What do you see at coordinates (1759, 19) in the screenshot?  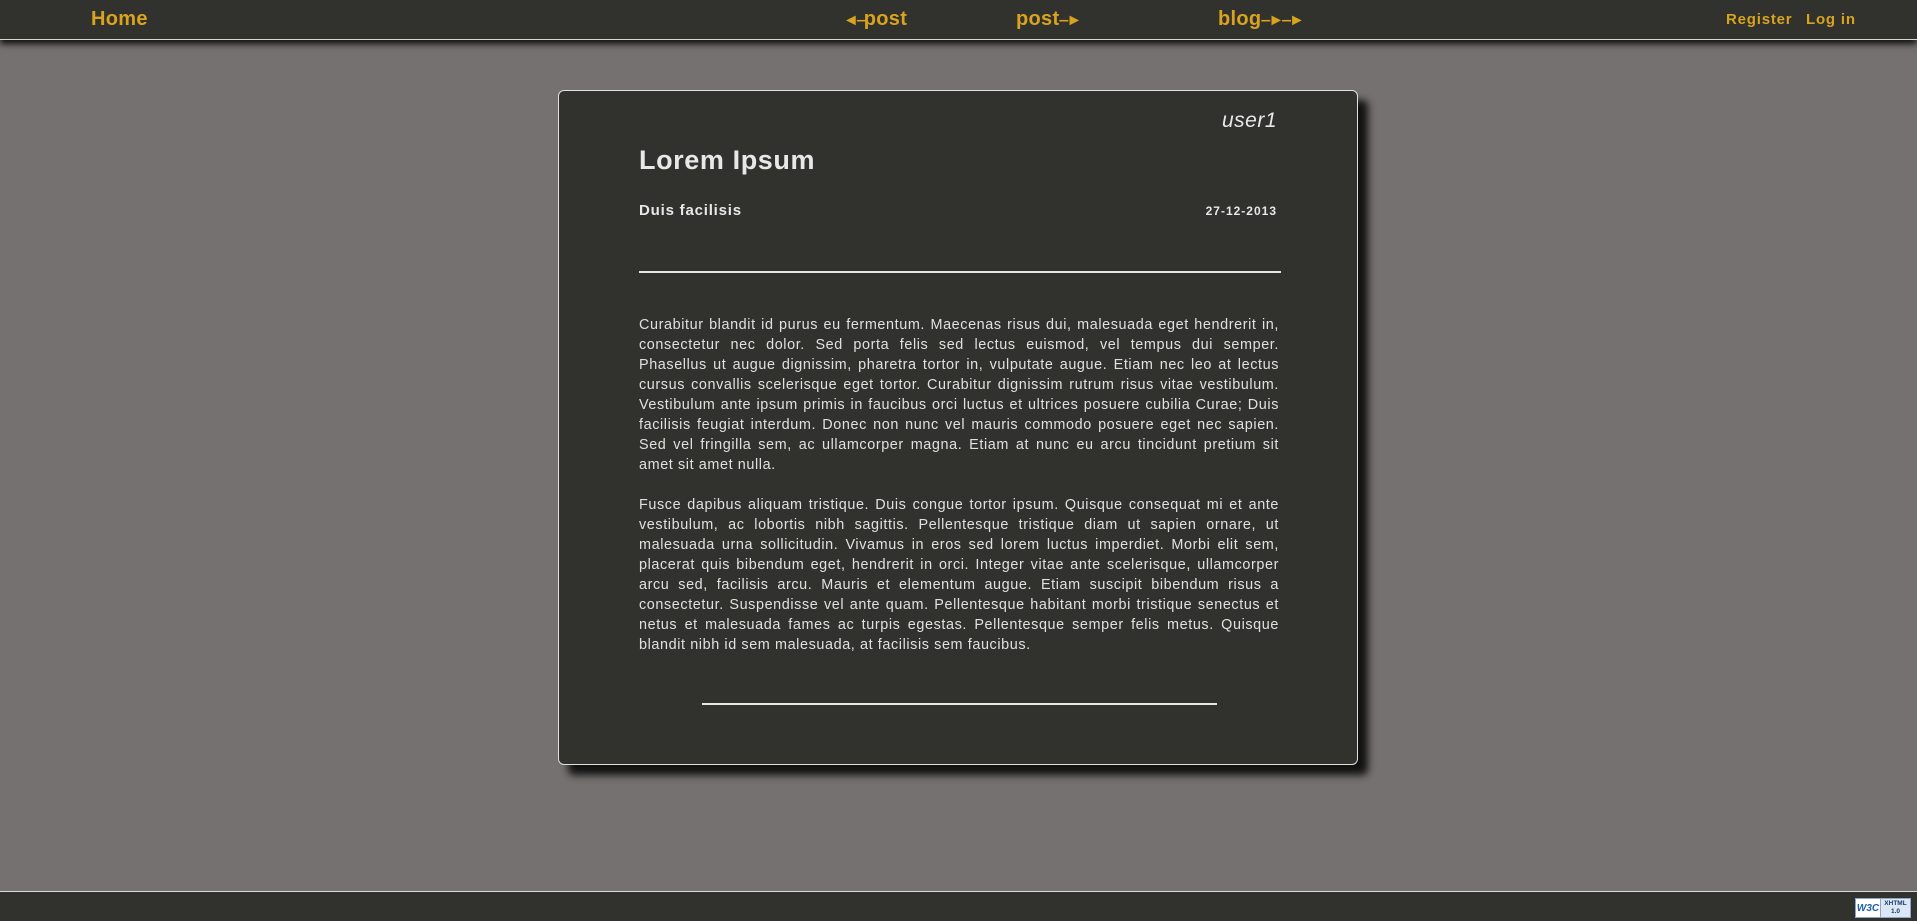 I see `register-link: Register` at bounding box center [1759, 19].